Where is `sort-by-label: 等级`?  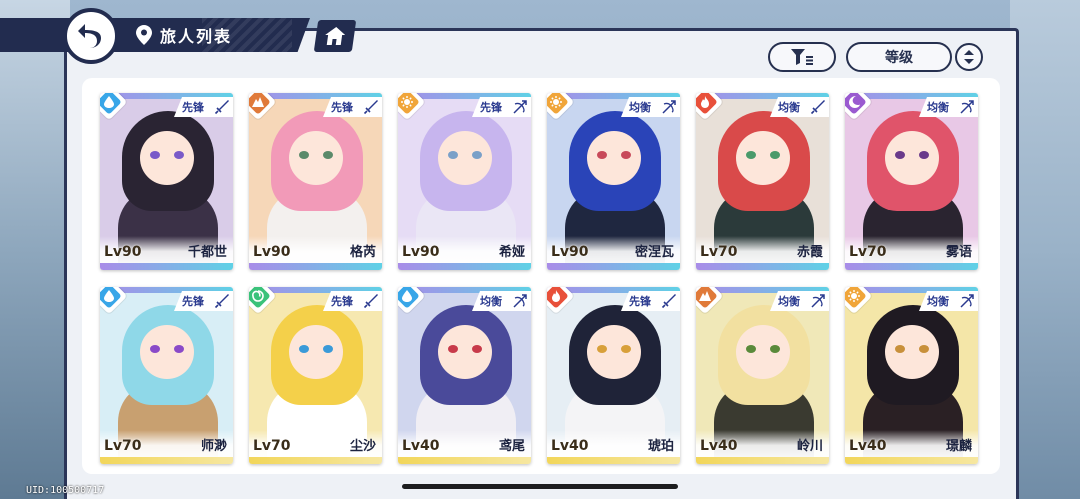 sort-by-label: 等级 is located at coordinates (899, 58).